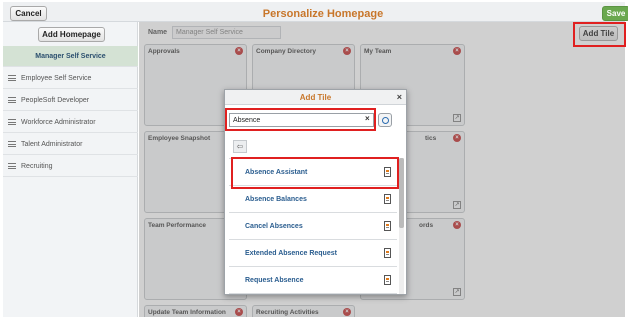 The height and width of the screenshot is (317, 628). What do you see at coordinates (274, 280) in the screenshot?
I see `list-item-label: Request Absence` at bounding box center [274, 280].